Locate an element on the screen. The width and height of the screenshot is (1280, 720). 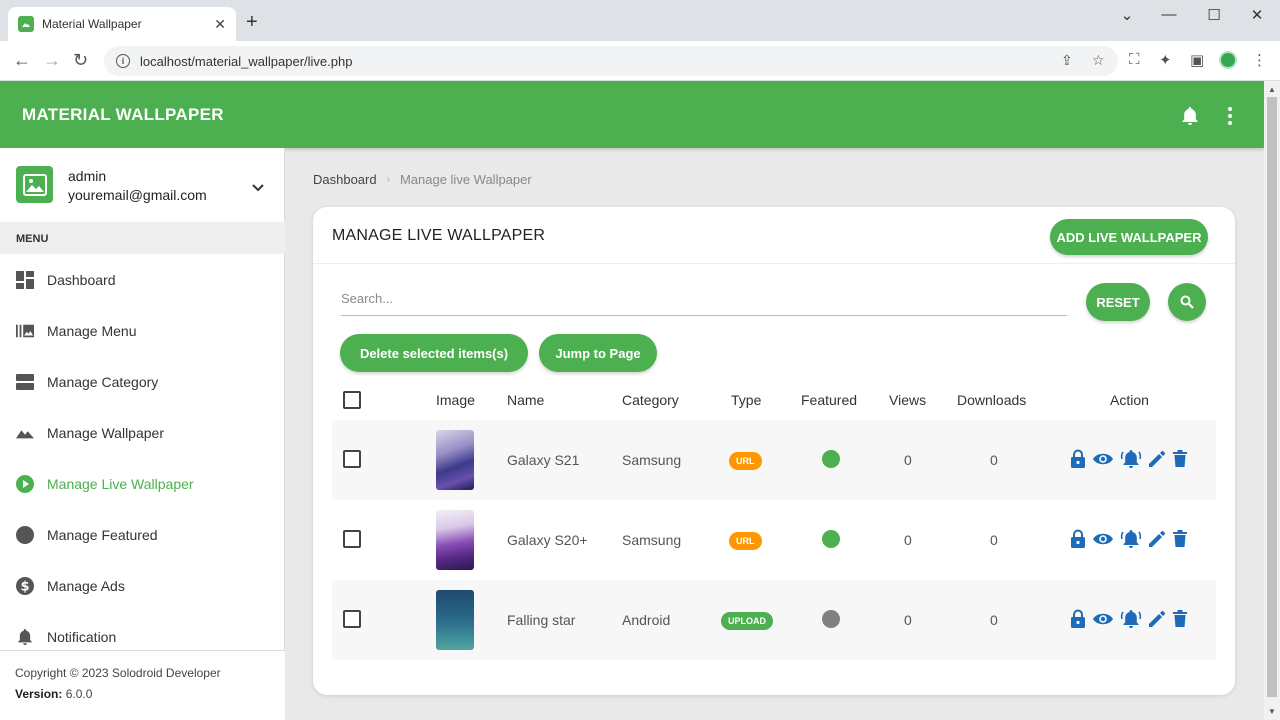
scroll-up-icon: ▲ is located at coordinates (1272, 89).